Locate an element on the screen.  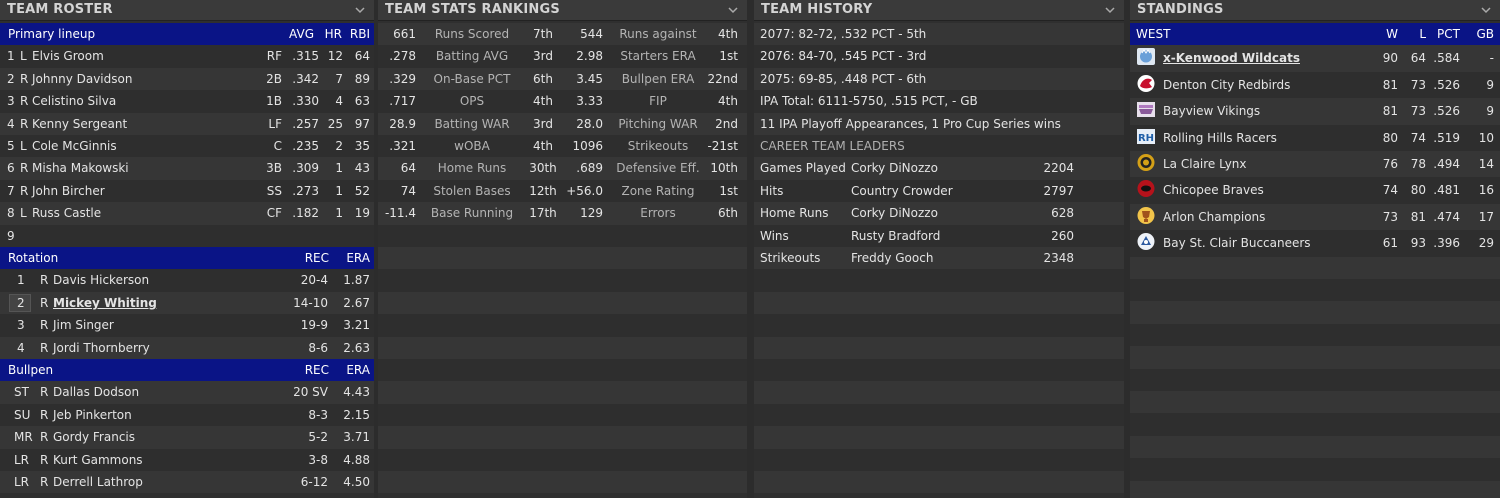
standings-row: Bayview Vikings 81 73 .526 9 is located at coordinates (1315, 111).